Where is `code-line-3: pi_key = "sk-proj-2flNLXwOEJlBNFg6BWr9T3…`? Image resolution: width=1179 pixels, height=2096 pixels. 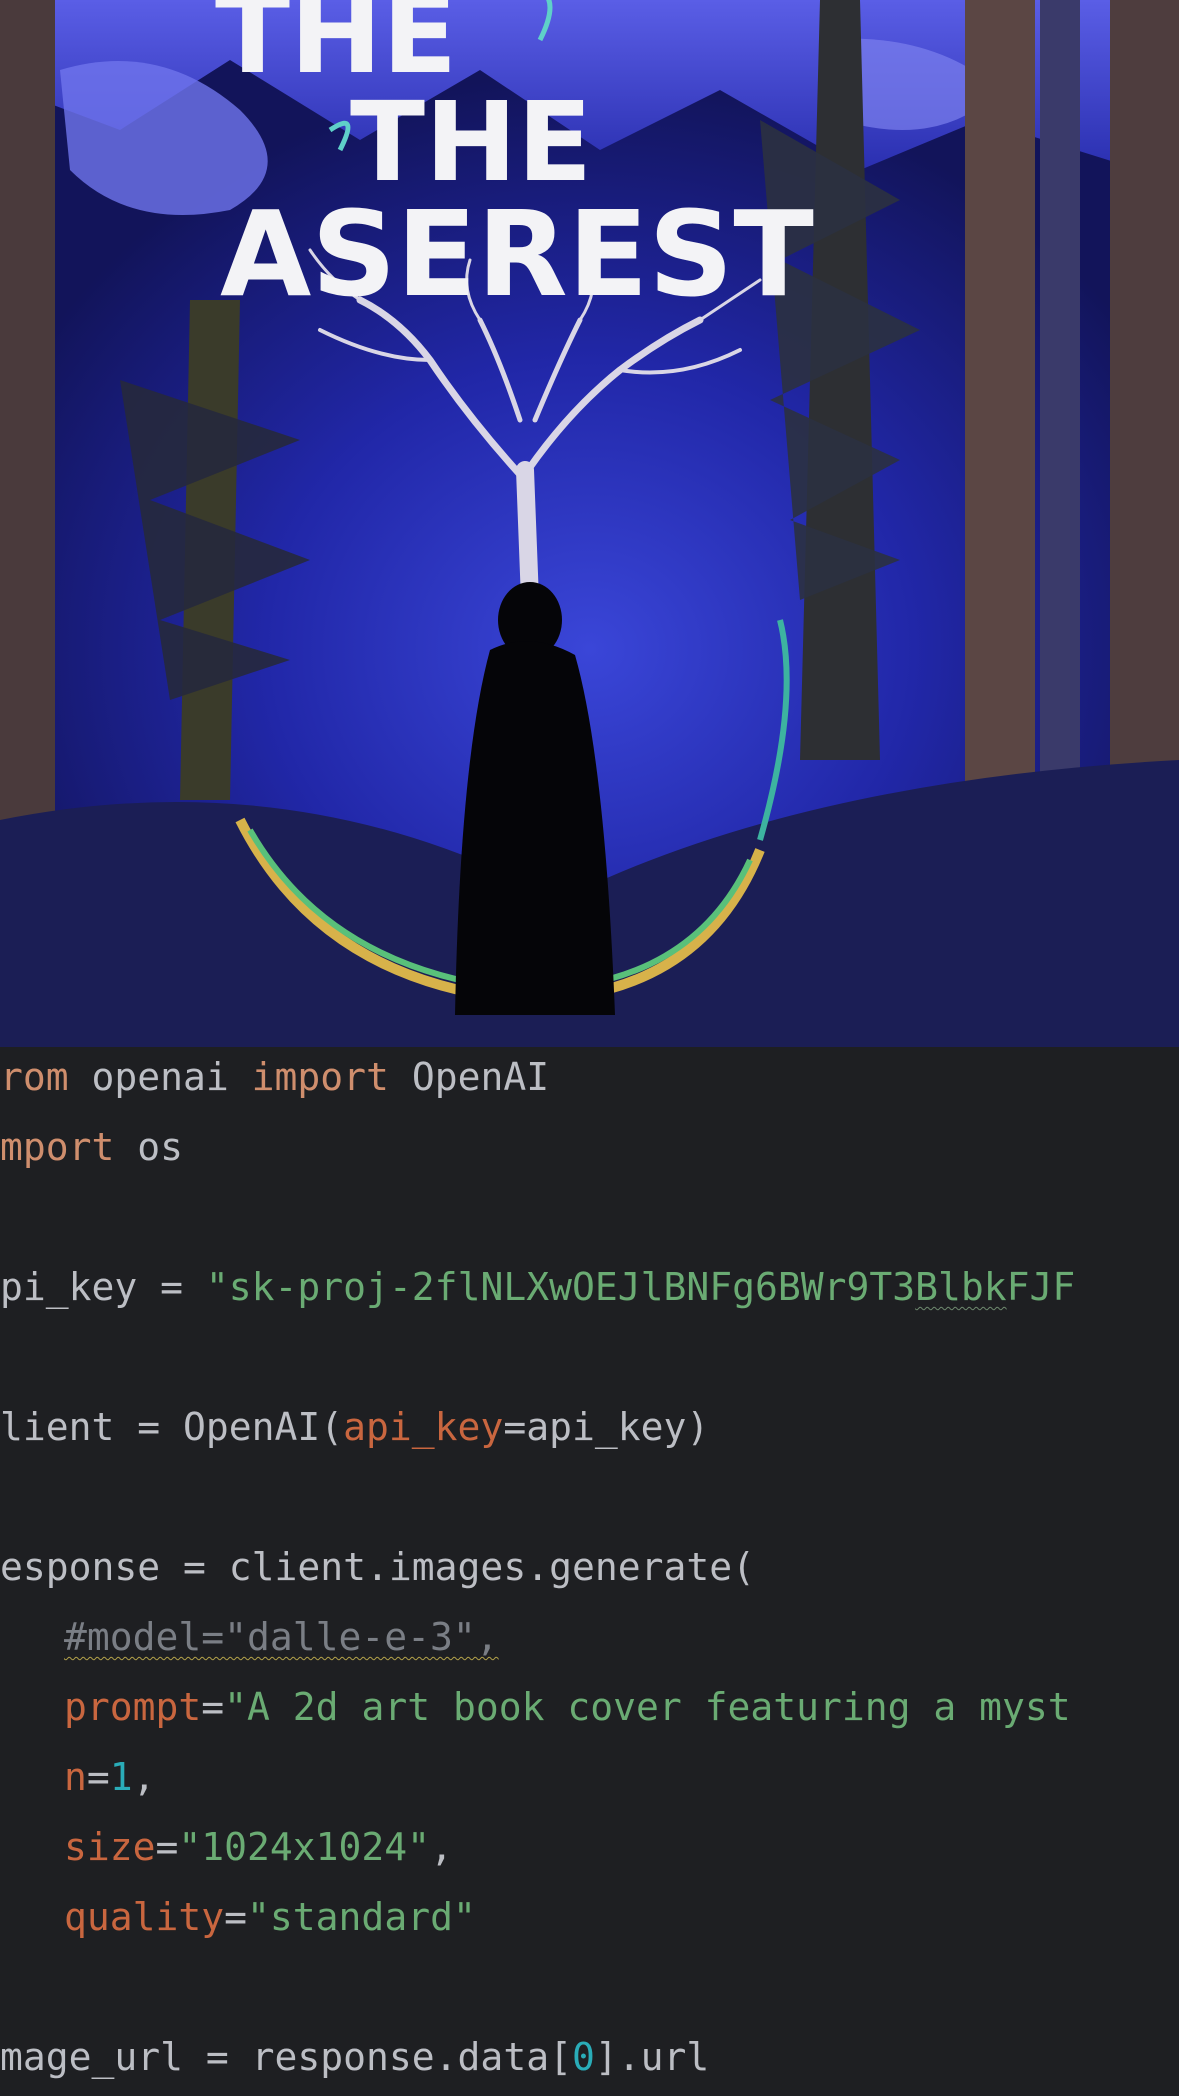 code-line-3: pi_key = "sk-proj-2flNLXwOEJlBNFg6BWr9T3… is located at coordinates (537, 1287).